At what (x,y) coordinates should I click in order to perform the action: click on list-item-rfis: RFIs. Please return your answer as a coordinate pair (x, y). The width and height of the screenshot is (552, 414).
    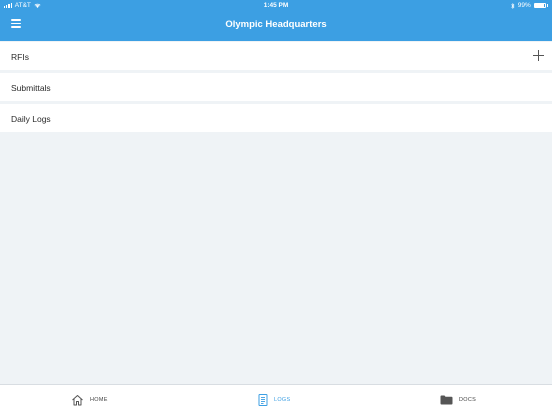
    Looking at the image, I should click on (276, 56).